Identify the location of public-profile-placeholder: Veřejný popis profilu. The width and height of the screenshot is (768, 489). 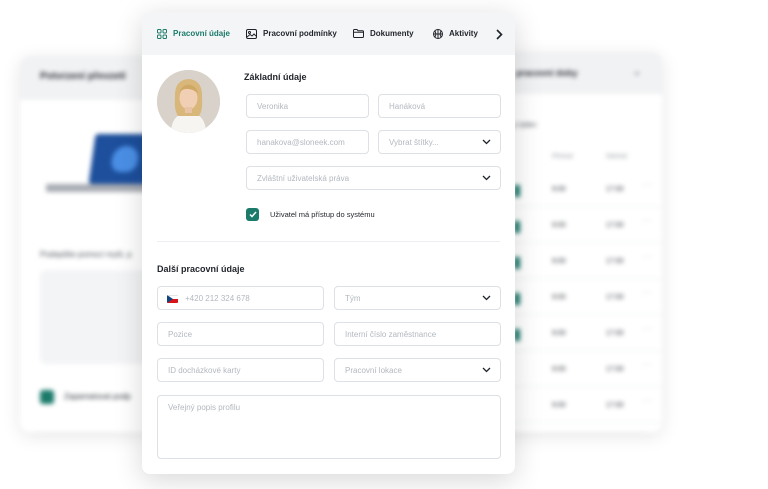
(204, 407).